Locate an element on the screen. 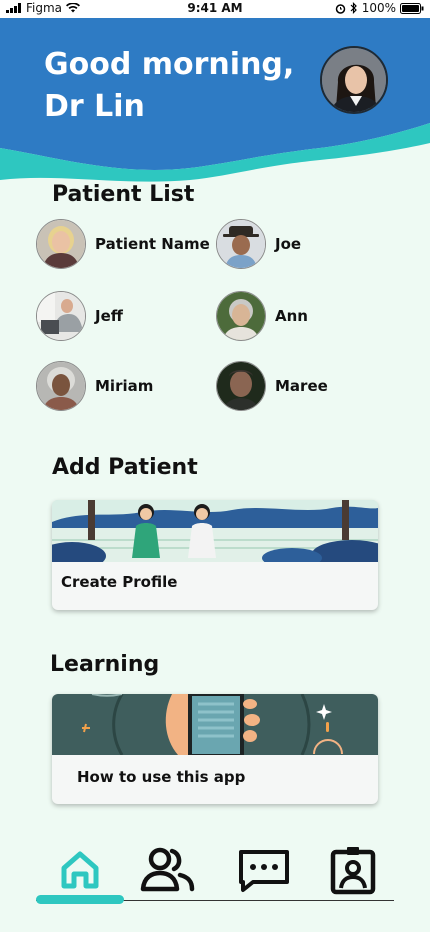  patient-item: Jeff is located at coordinates (79, 316).